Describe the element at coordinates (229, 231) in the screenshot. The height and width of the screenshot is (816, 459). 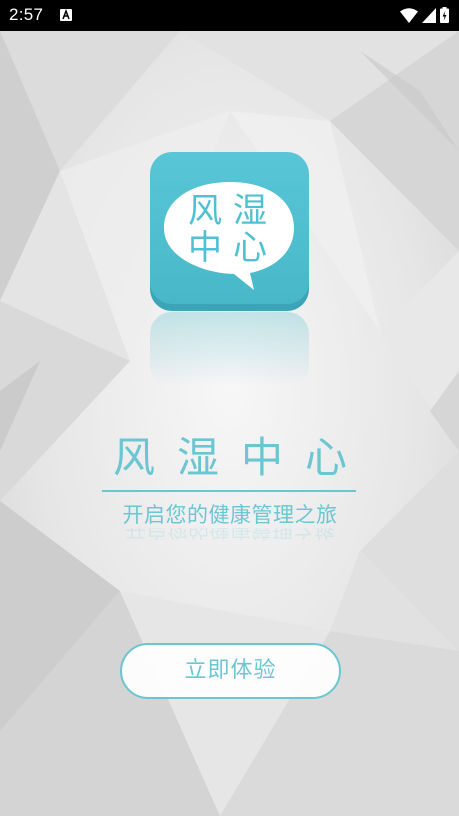
I see `app-logo: 风 湿 中 心` at that location.